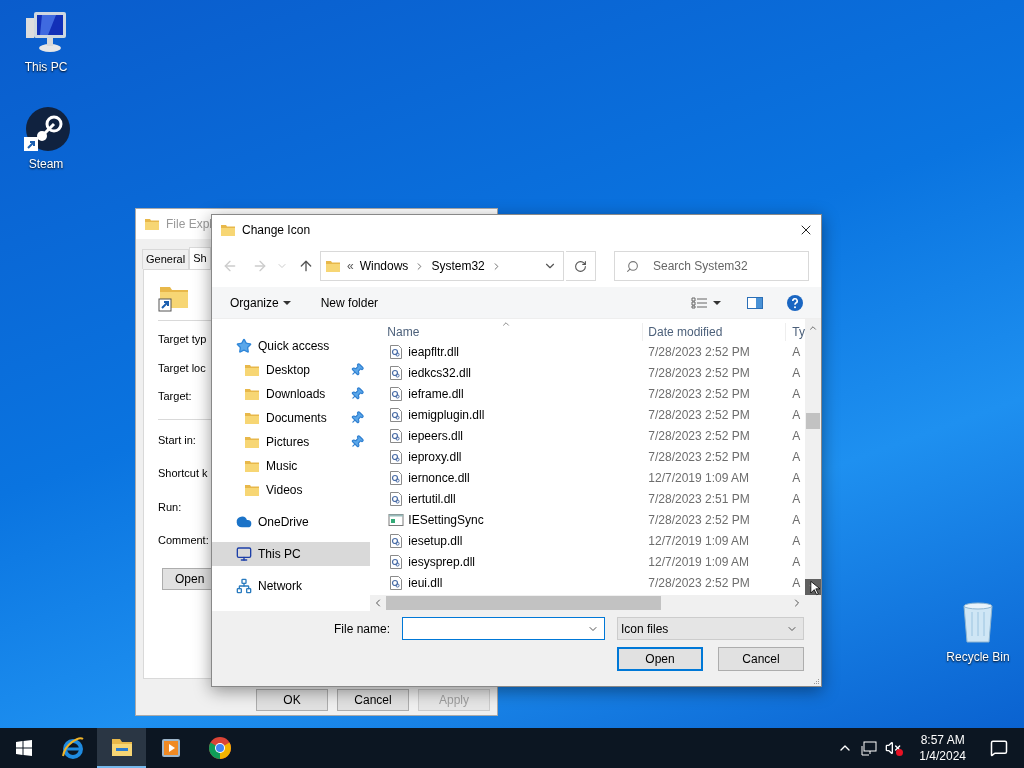 Image resolution: width=1024 pixels, height=768 pixels. What do you see at coordinates (593, 372) in the screenshot?
I see `file-row: iedkcs32.dll 7/28/2023 2:52 PM A` at bounding box center [593, 372].